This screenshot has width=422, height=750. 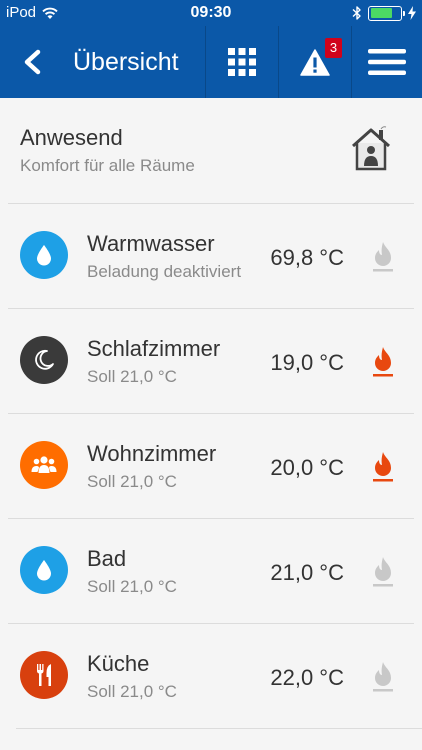 What do you see at coordinates (154, 348) in the screenshot?
I see `room-name: Schlafzimmer` at bounding box center [154, 348].